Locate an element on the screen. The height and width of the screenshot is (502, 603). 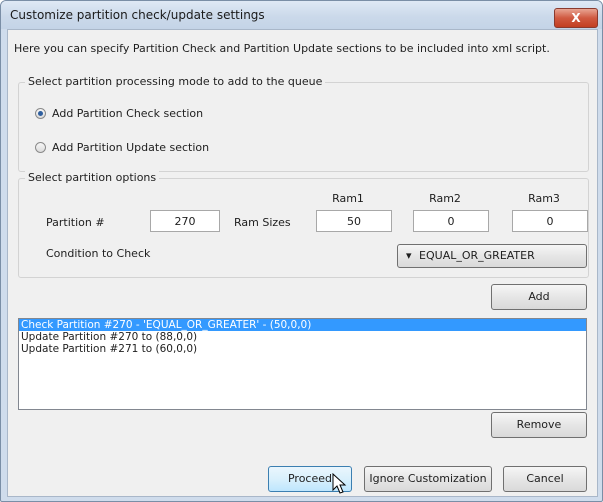
partition-number-input is located at coordinates (185, 221).